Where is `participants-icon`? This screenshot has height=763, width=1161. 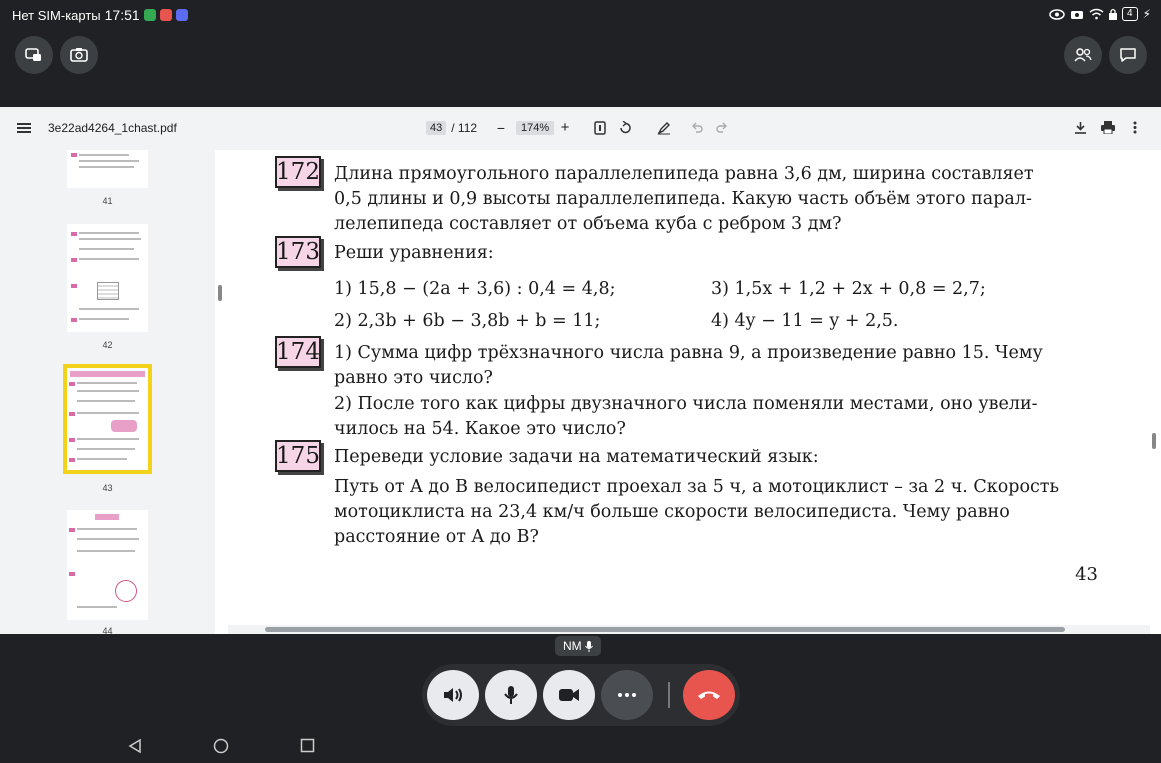 participants-icon is located at coordinates (1083, 55).